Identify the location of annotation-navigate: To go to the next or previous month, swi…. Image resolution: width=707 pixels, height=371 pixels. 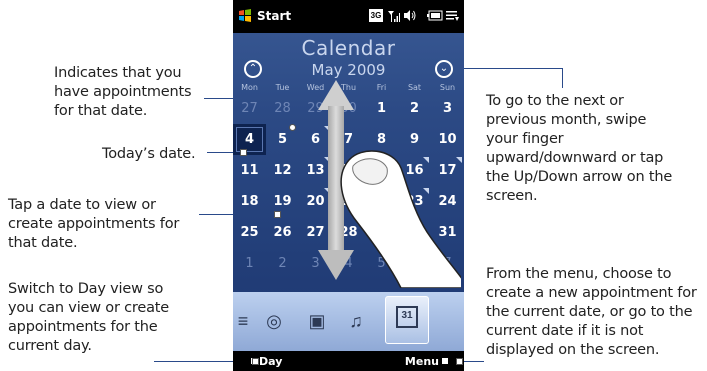
(579, 148).